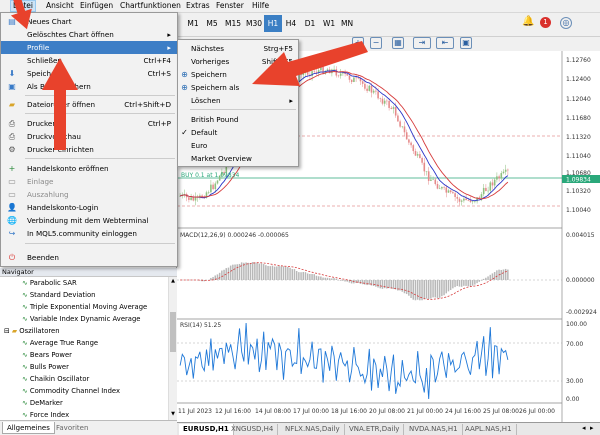 This screenshot has width=600, height=435. I want to click on tabs-scroll-right-icon: ▸, so click(592, 428).